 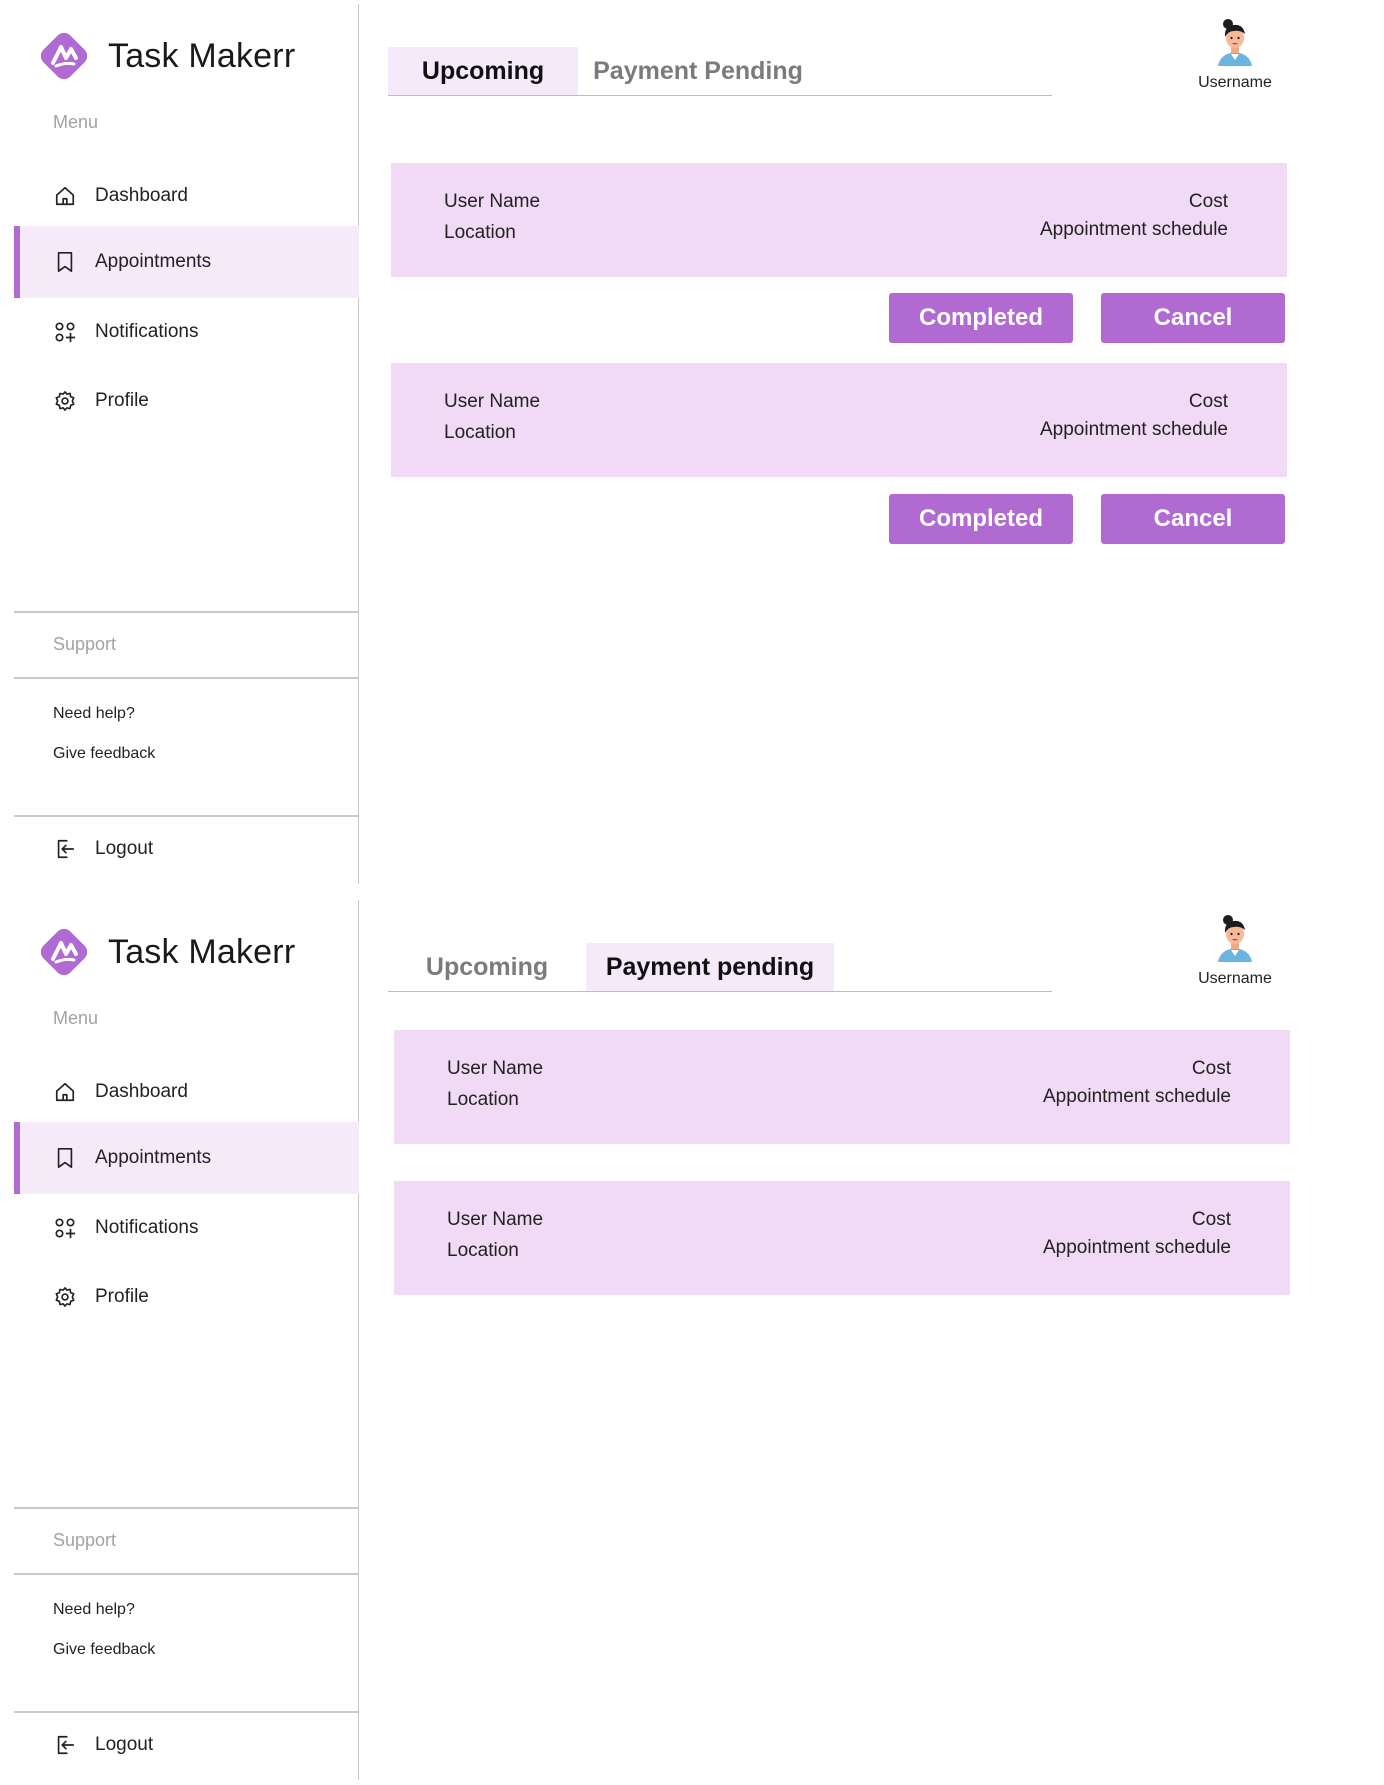 What do you see at coordinates (698, 71) in the screenshot?
I see `tab-payment-pending: Payment Pending` at bounding box center [698, 71].